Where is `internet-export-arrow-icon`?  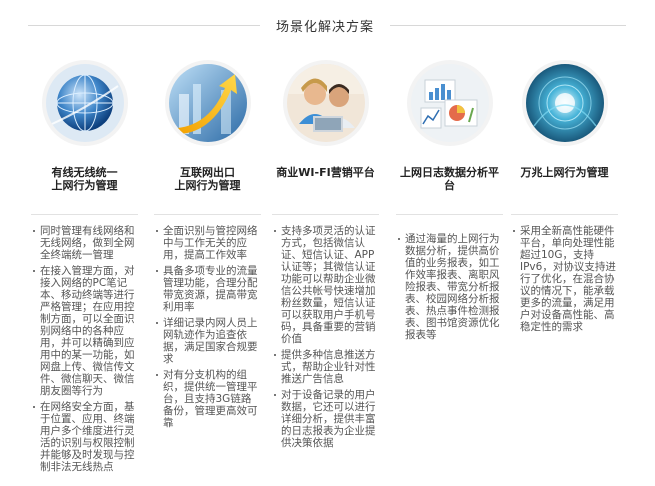
internet-export-arrow-icon is located at coordinates (207, 103).